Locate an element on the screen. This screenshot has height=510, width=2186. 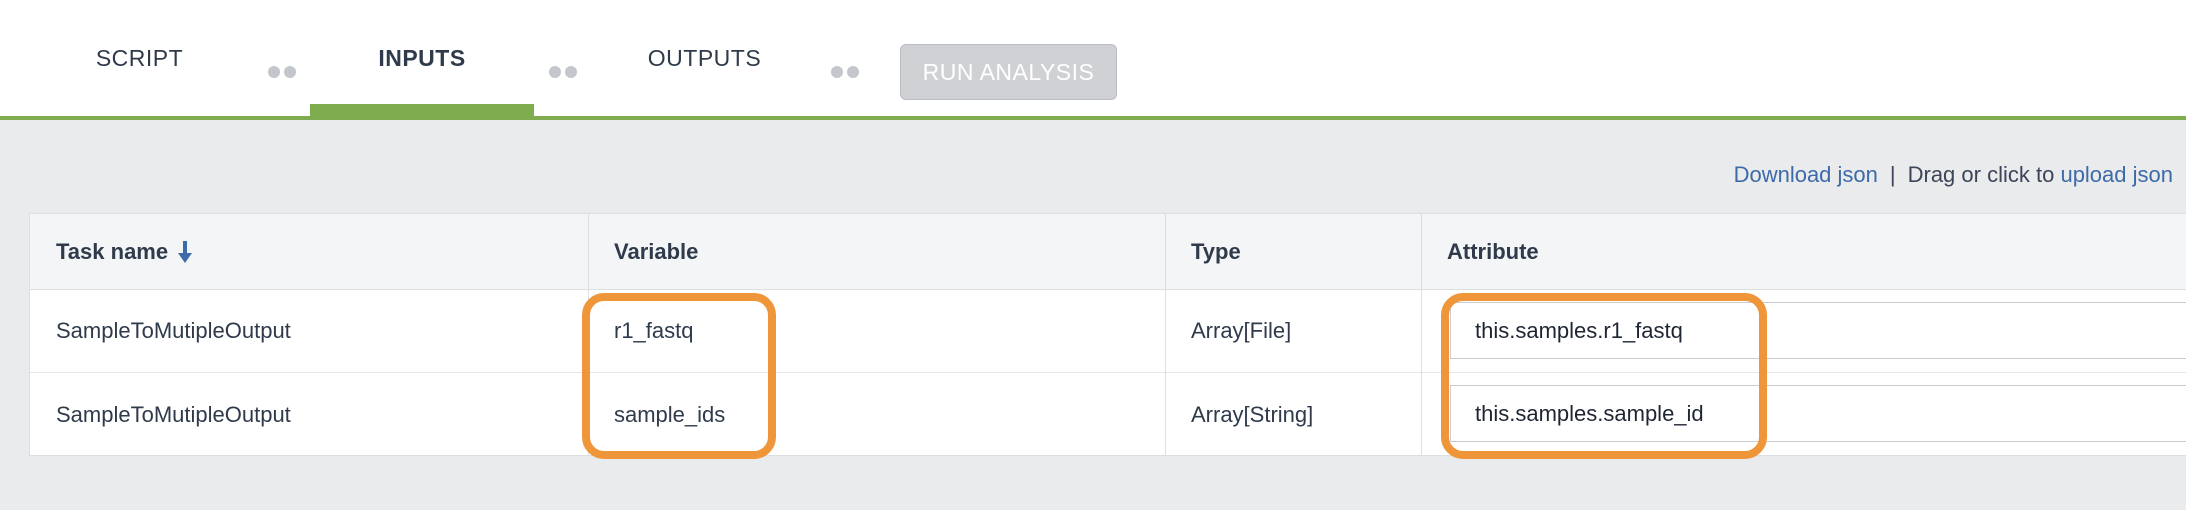
column-header-type-label: Type is located at coordinates (1216, 251).